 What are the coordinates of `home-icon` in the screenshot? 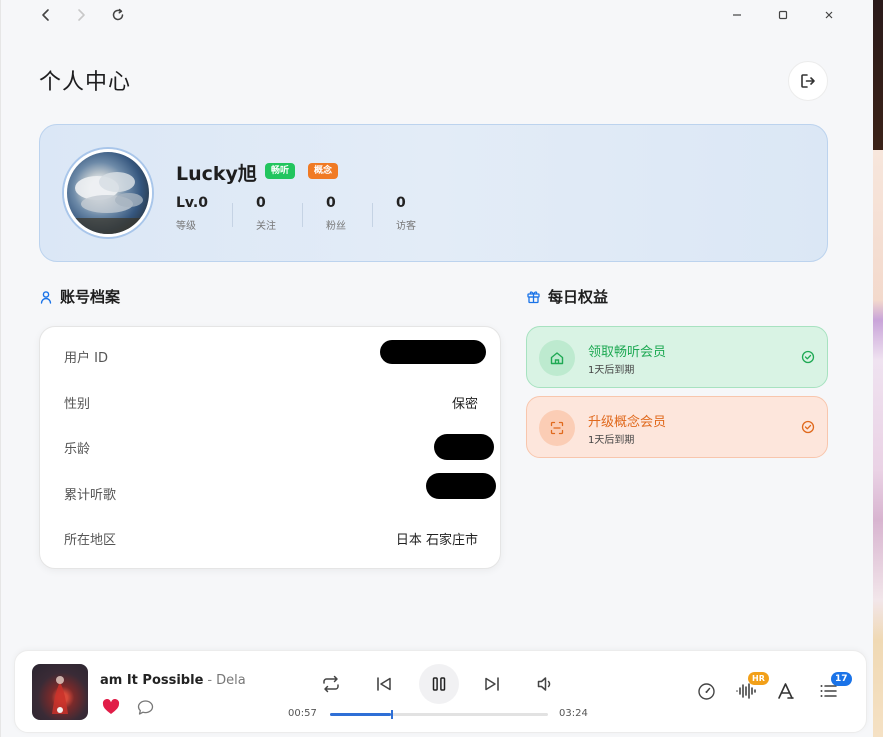 It's located at (557, 358).